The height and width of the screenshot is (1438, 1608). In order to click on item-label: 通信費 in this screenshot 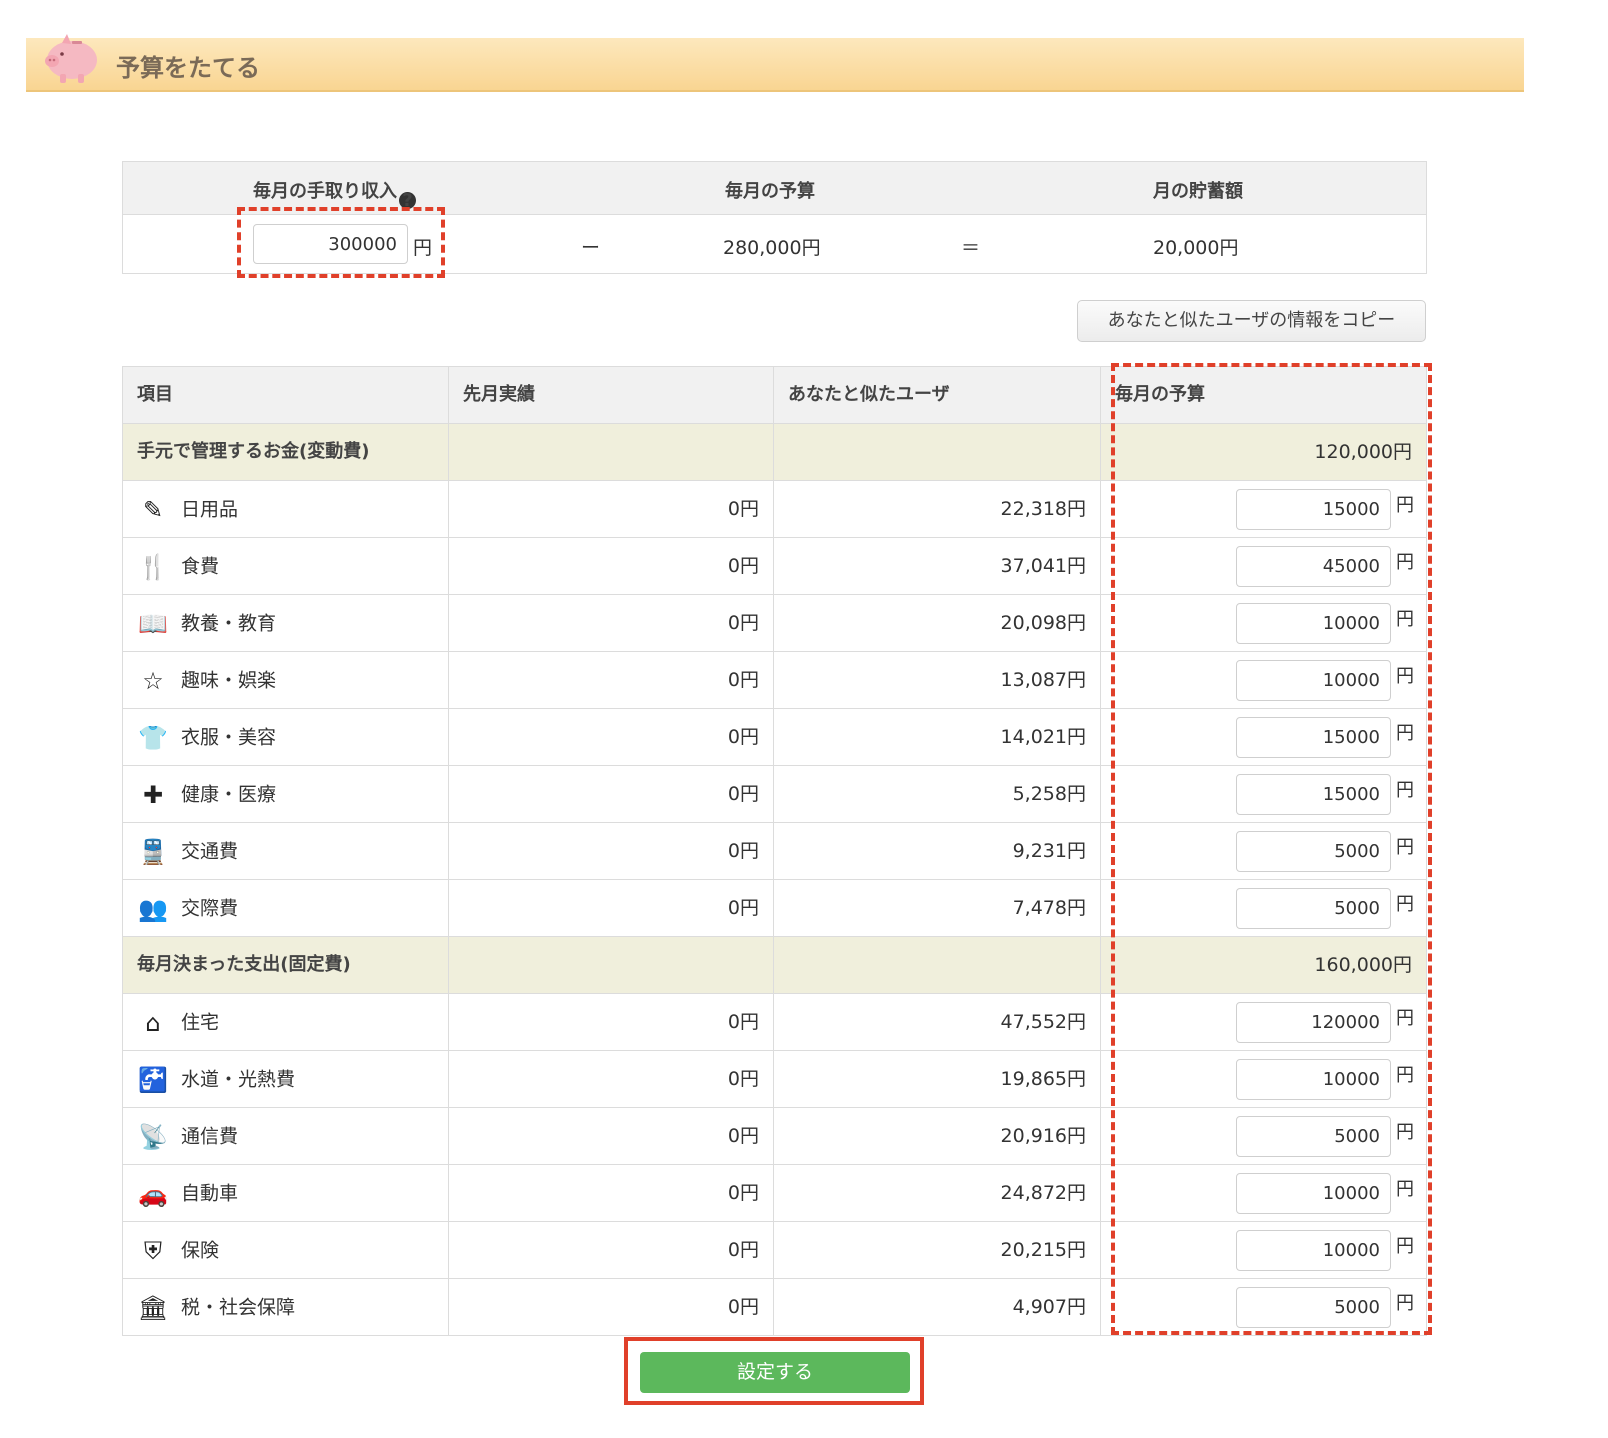, I will do `click(210, 1136)`.